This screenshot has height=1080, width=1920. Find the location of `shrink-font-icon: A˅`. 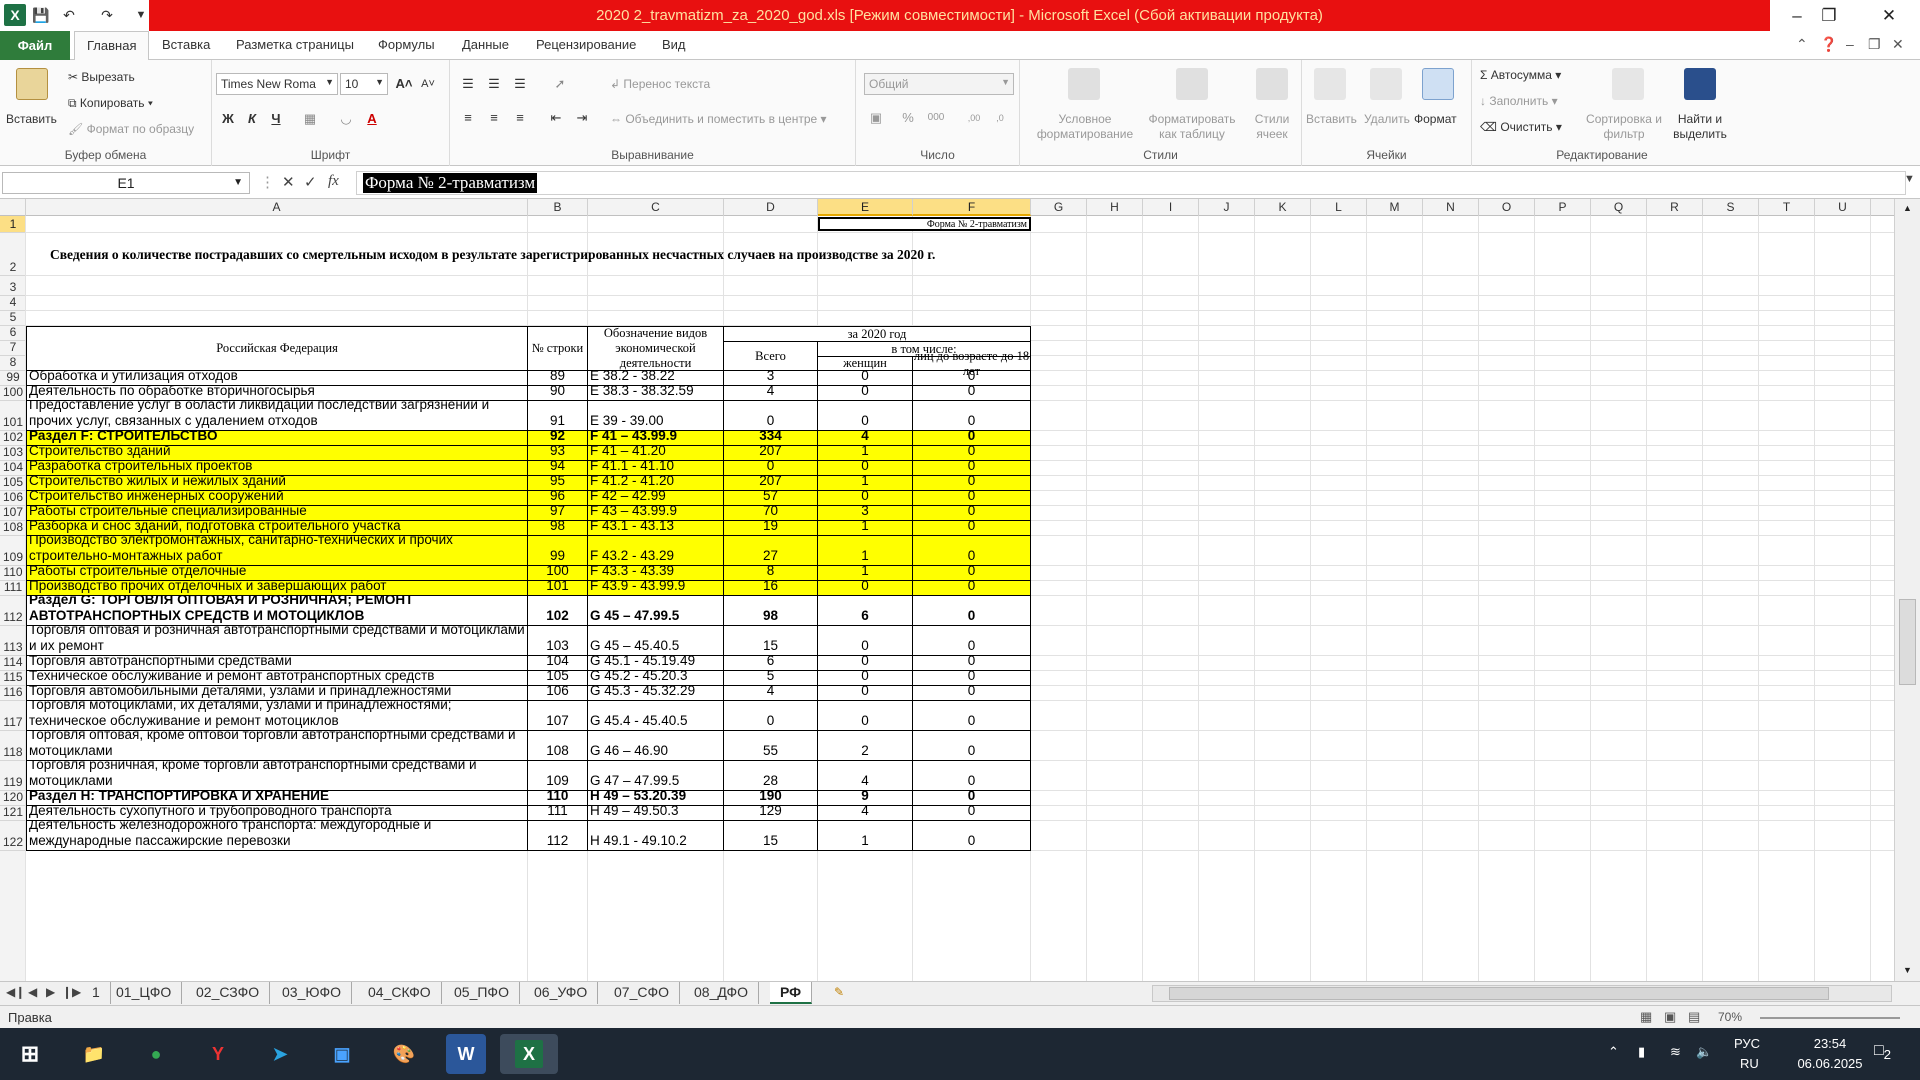

shrink-font-icon: A˅ is located at coordinates (428, 84).